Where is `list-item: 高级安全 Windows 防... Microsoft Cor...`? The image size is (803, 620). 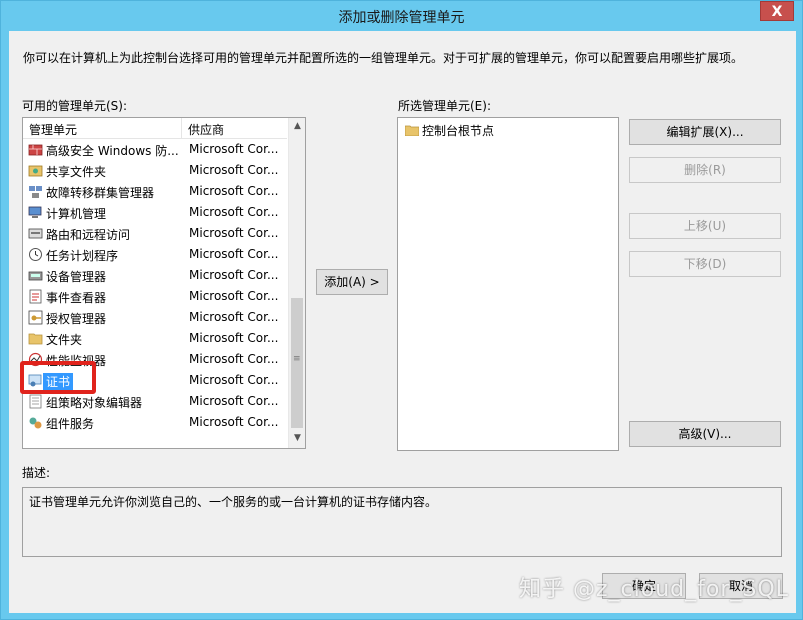 list-item: 高级安全 Windows 防... Microsoft Cor... is located at coordinates (155, 149).